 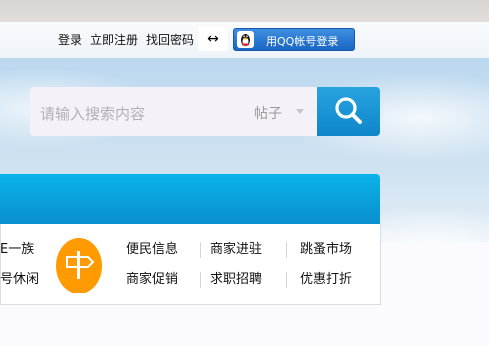 What do you see at coordinates (152, 280) in the screenshot?
I see `category-item: 商家促销` at bounding box center [152, 280].